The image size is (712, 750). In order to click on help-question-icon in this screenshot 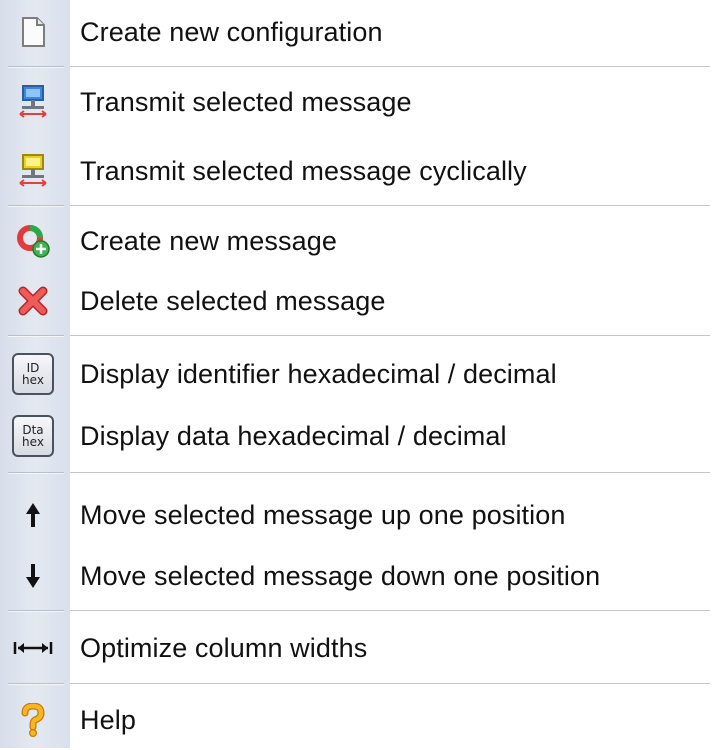, I will do `click(33, 720)`.